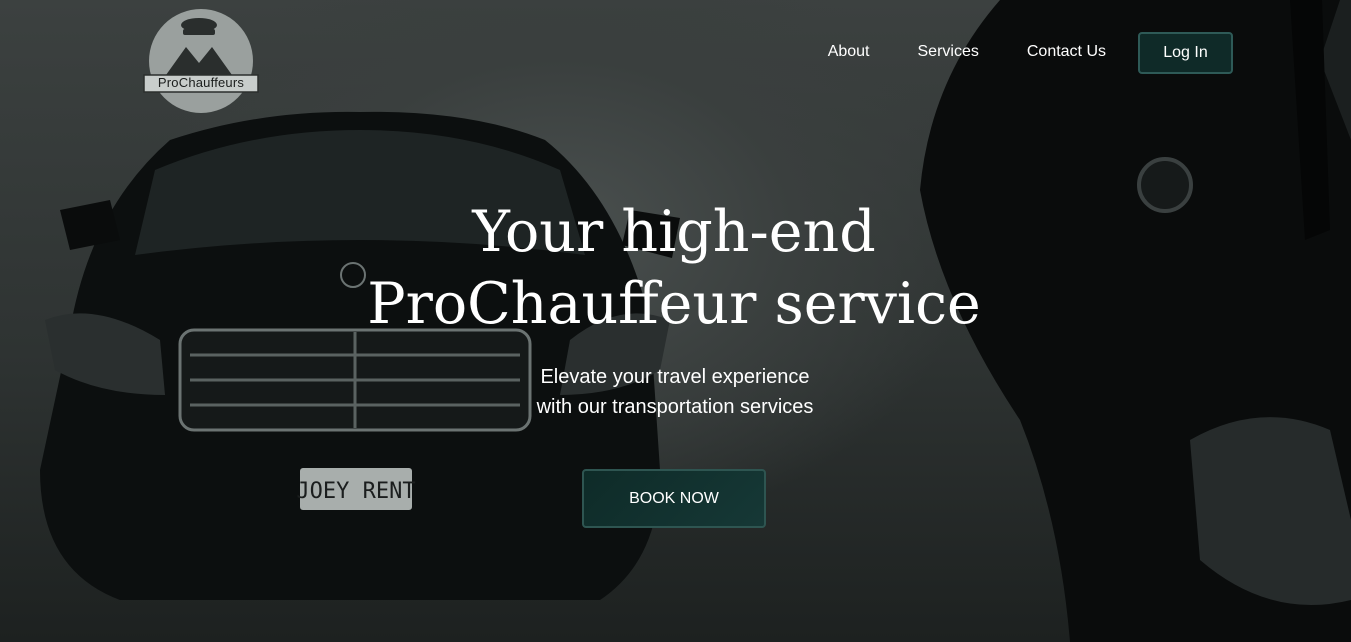 The image size is (1351, 642). What do you see at coordinates (1165, 185) in the screenshot?
I see `lapel-pin` at bounding box center [1165, 185].